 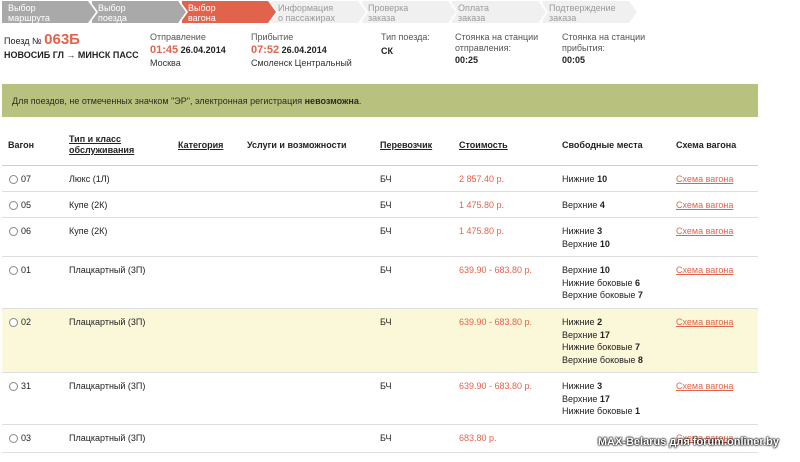 I want to click on train-number-value: 063Б, so click(x=62, y=39).